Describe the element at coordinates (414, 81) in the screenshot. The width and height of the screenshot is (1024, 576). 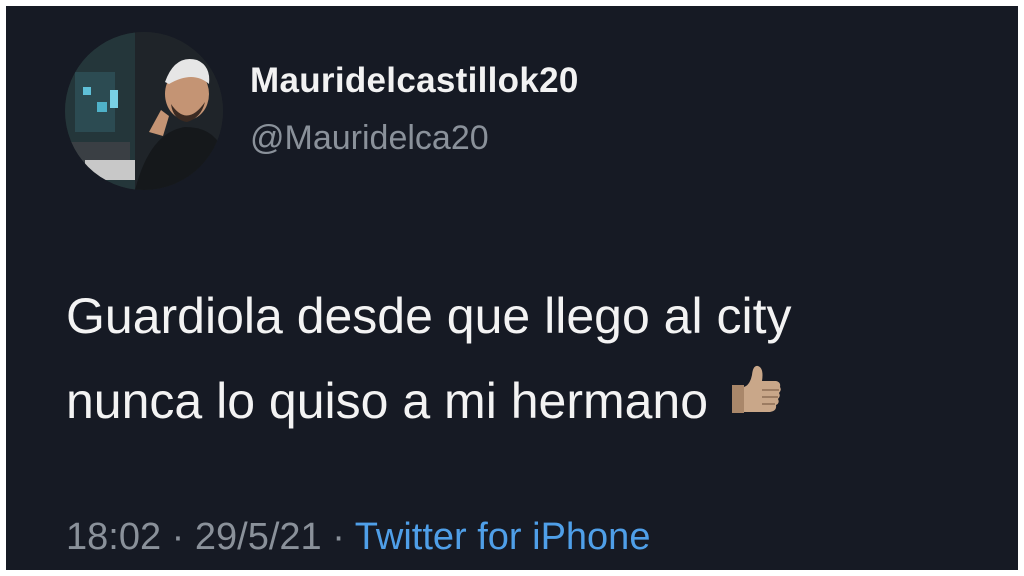
I see `display-name: Mauridelcastillok20` at that location.